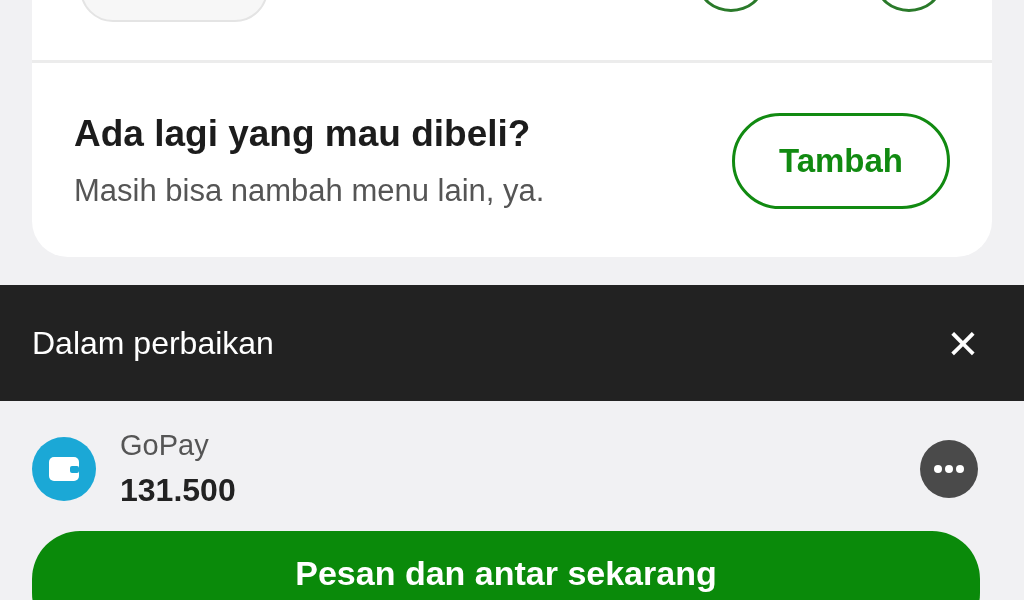  What do you see at coordinates (506, 565) in the screenshot?
I see `order-button: Pesan dan antar sekarang` at bounding box center [506, 565].